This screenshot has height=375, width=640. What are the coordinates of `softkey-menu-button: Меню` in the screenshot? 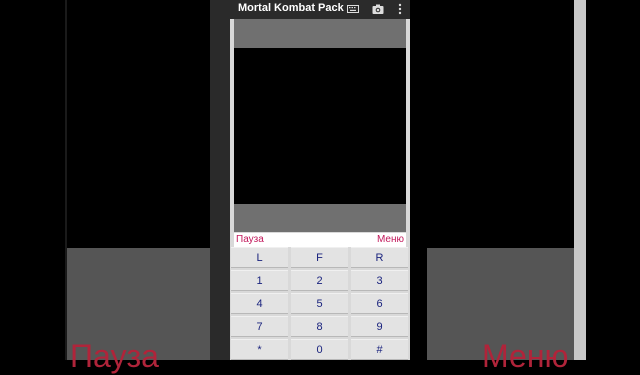 It's located at (390, 240).